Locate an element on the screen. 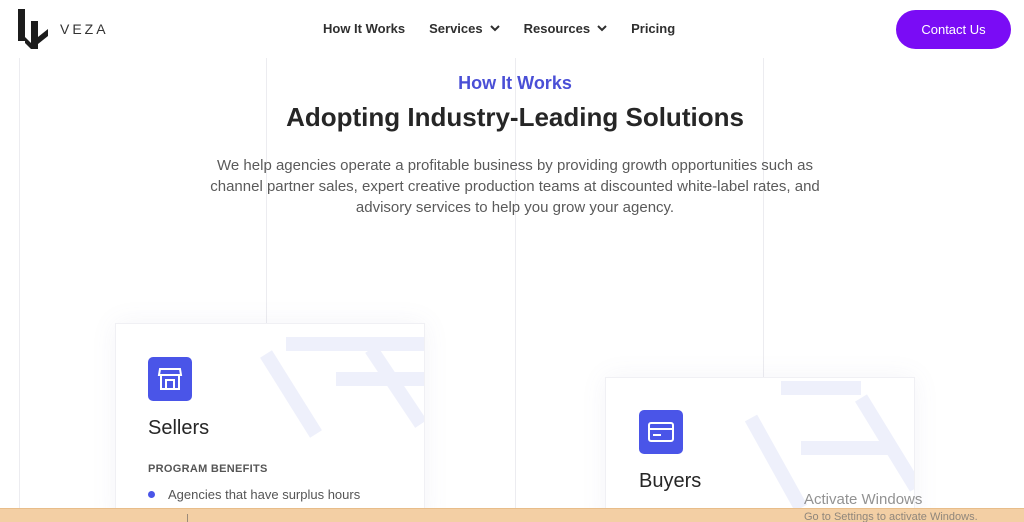 The image size is (1024, 522). bullet-icon is located at coordinates (151, 494).